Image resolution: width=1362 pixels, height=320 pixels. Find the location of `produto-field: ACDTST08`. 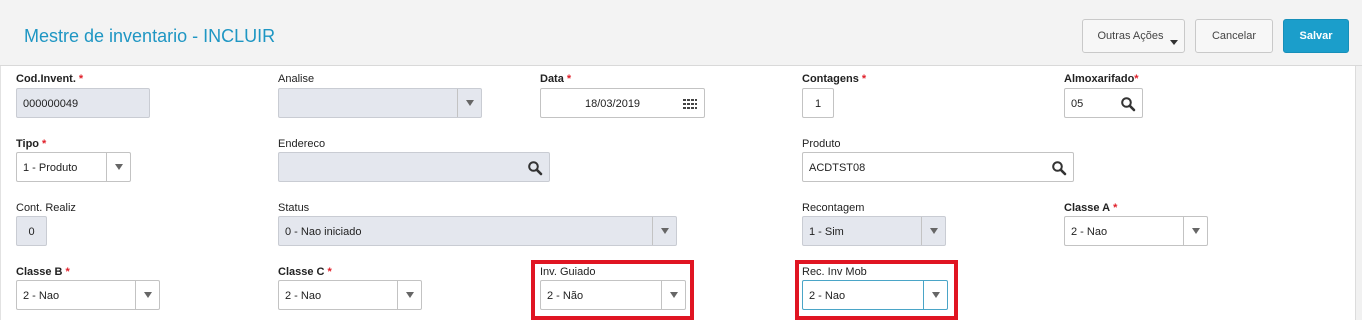

produto-field: ACDTST08 is located at coordinates (938, 167).